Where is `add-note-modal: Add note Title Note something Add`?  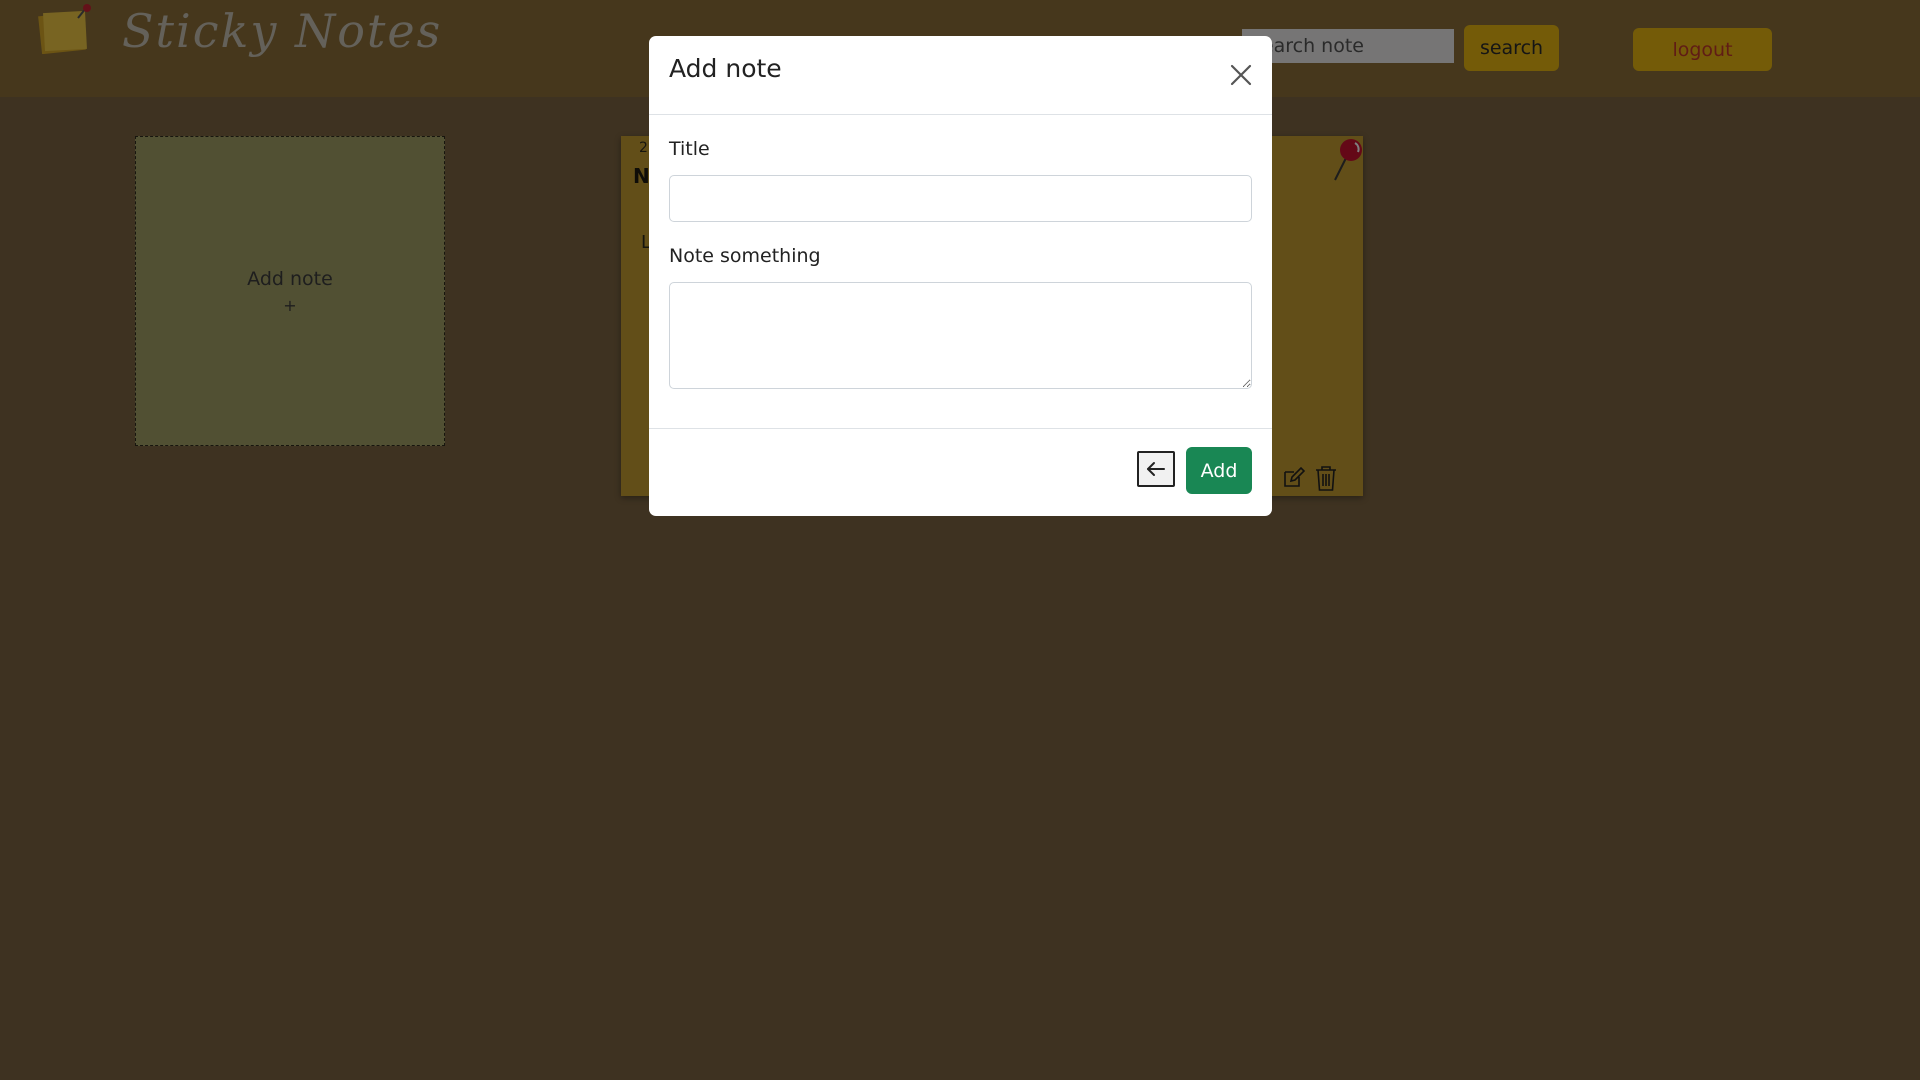 add-note-modal: Add note Title Note something Add is located at coordinates (960, 276).